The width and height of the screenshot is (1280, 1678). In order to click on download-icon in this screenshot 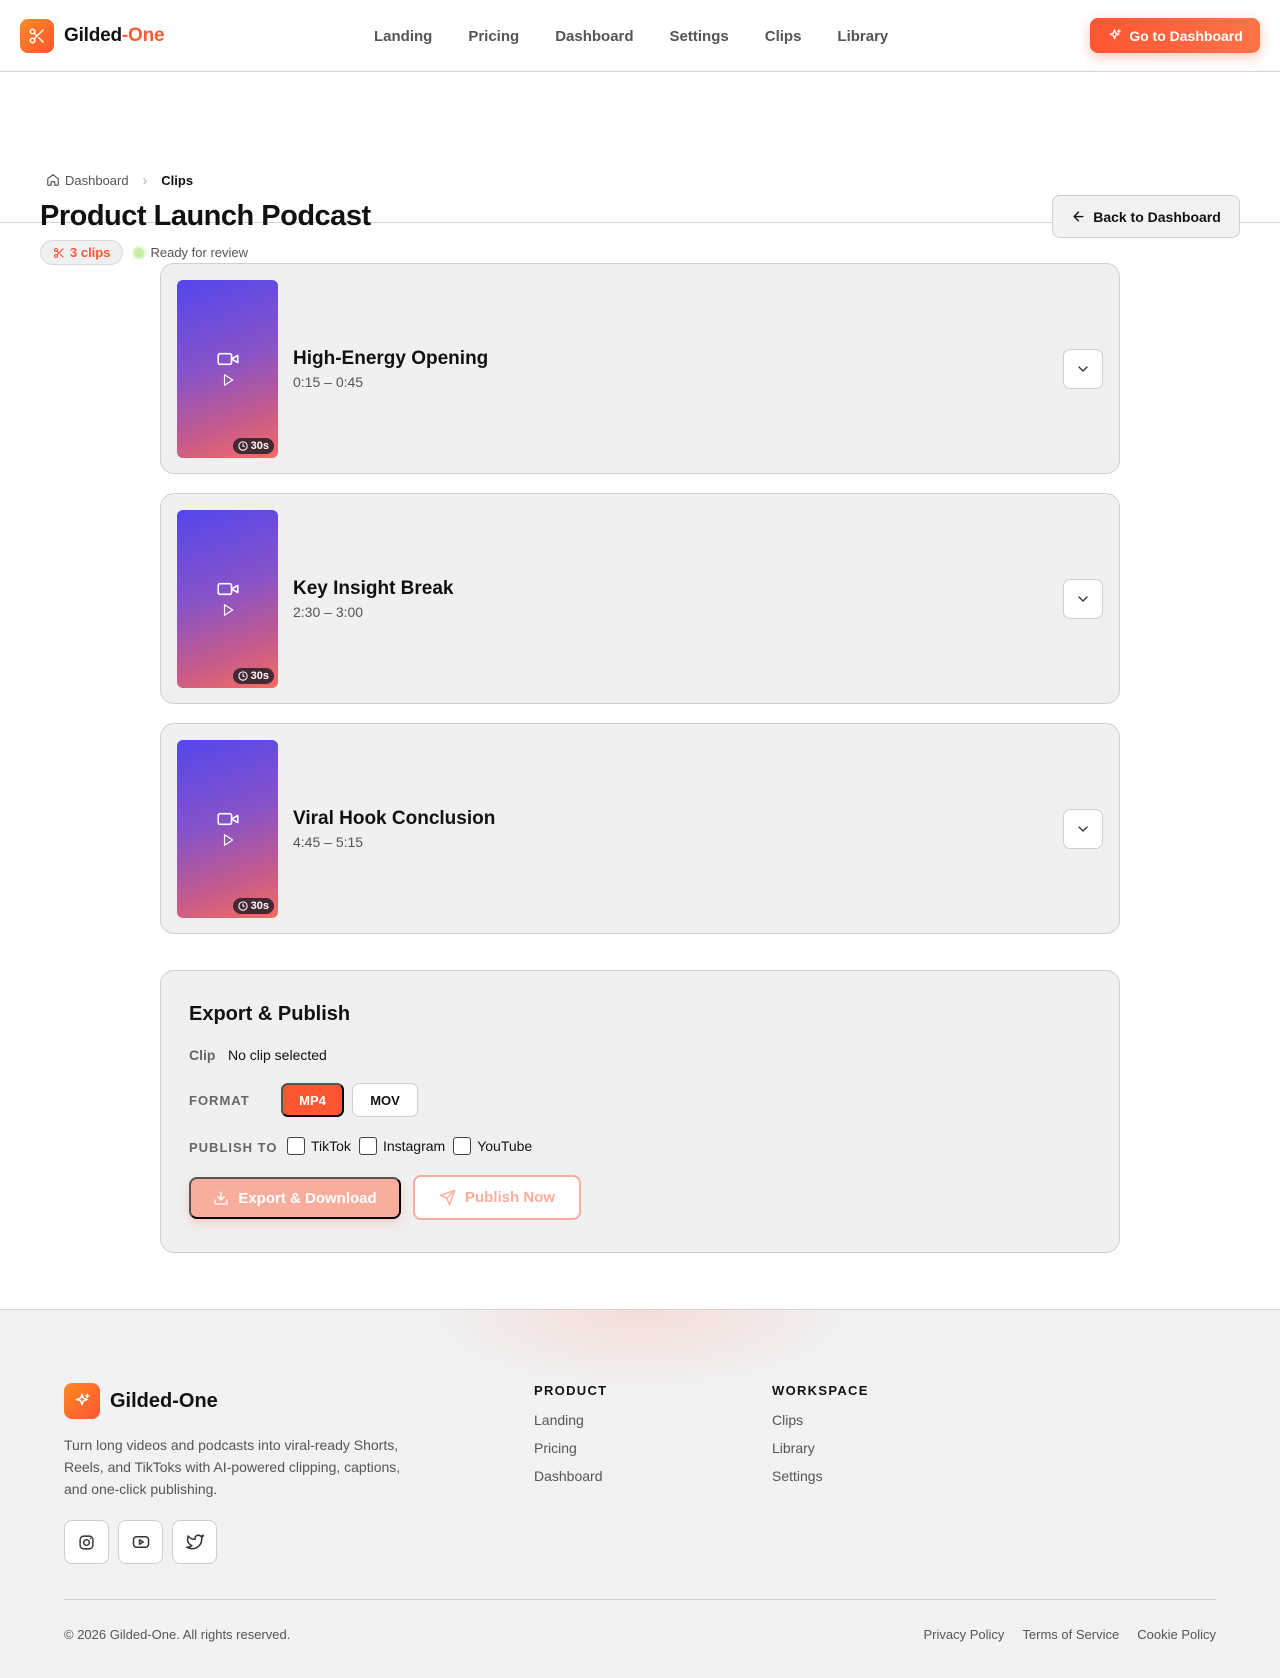, I will do `click(221, 1198)`.